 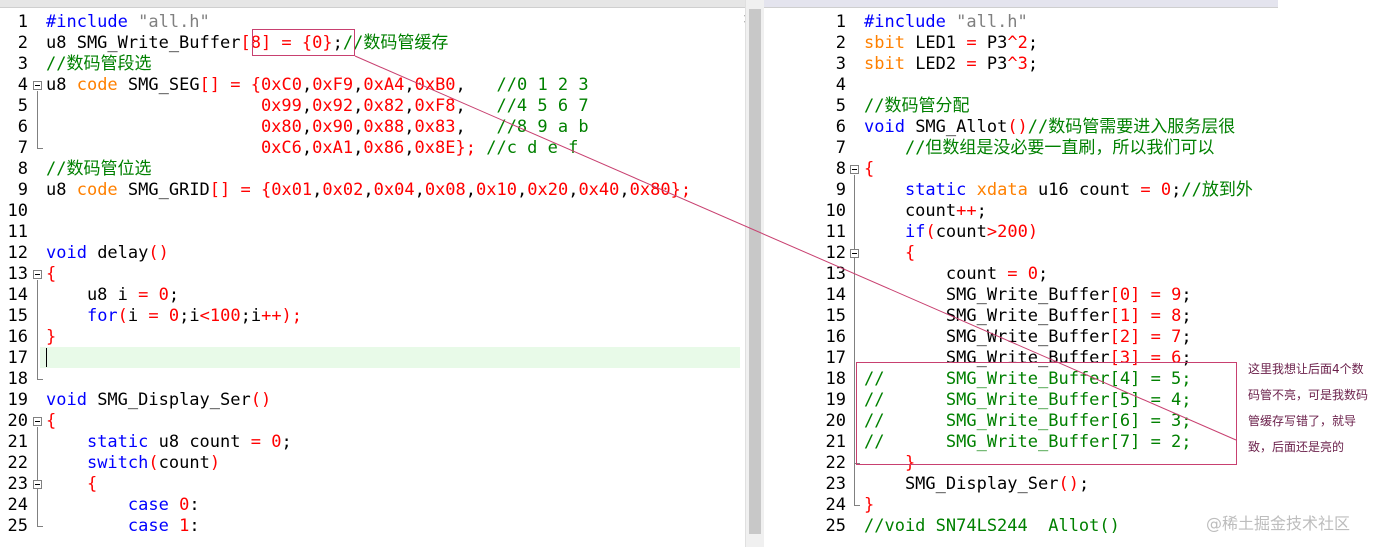 I want to click on code-line: 17, so click(x=372, y=358).